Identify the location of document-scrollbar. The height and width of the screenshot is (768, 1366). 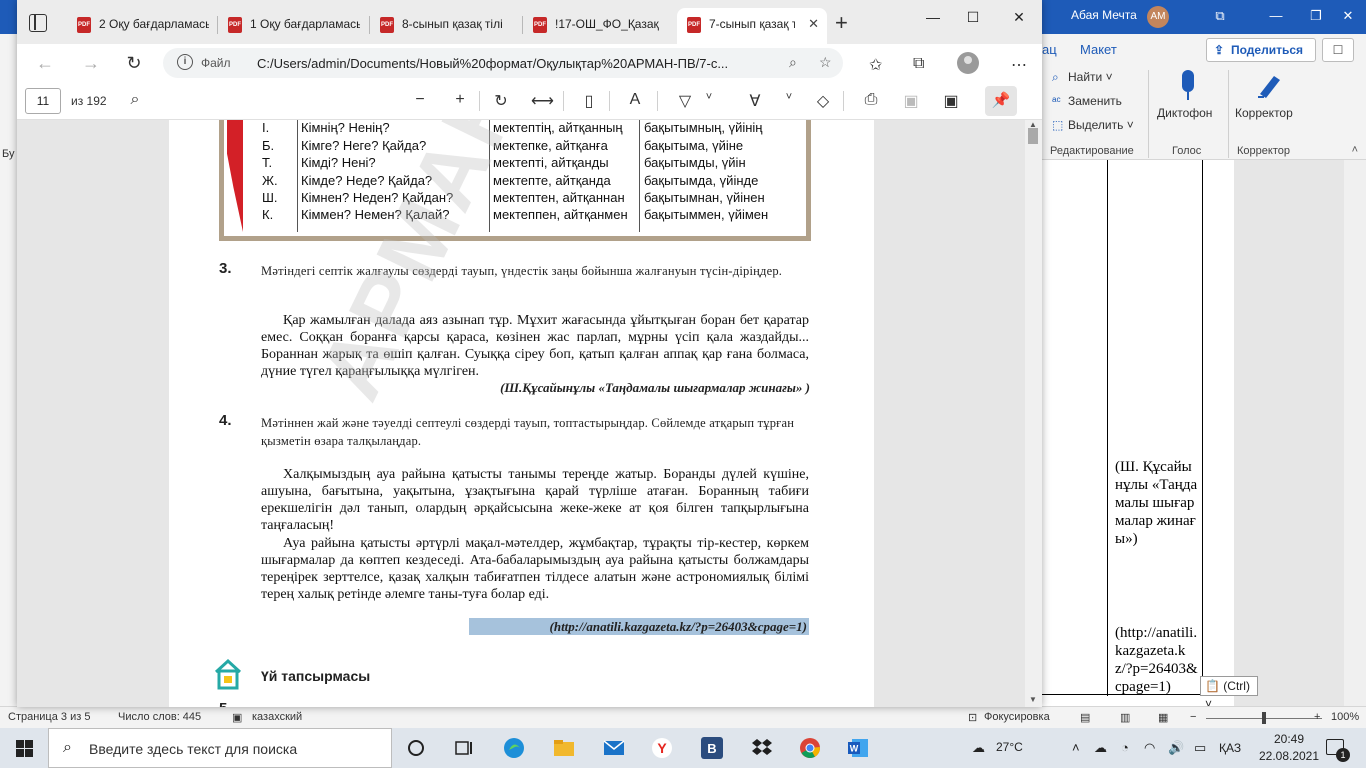
(1355, 433).